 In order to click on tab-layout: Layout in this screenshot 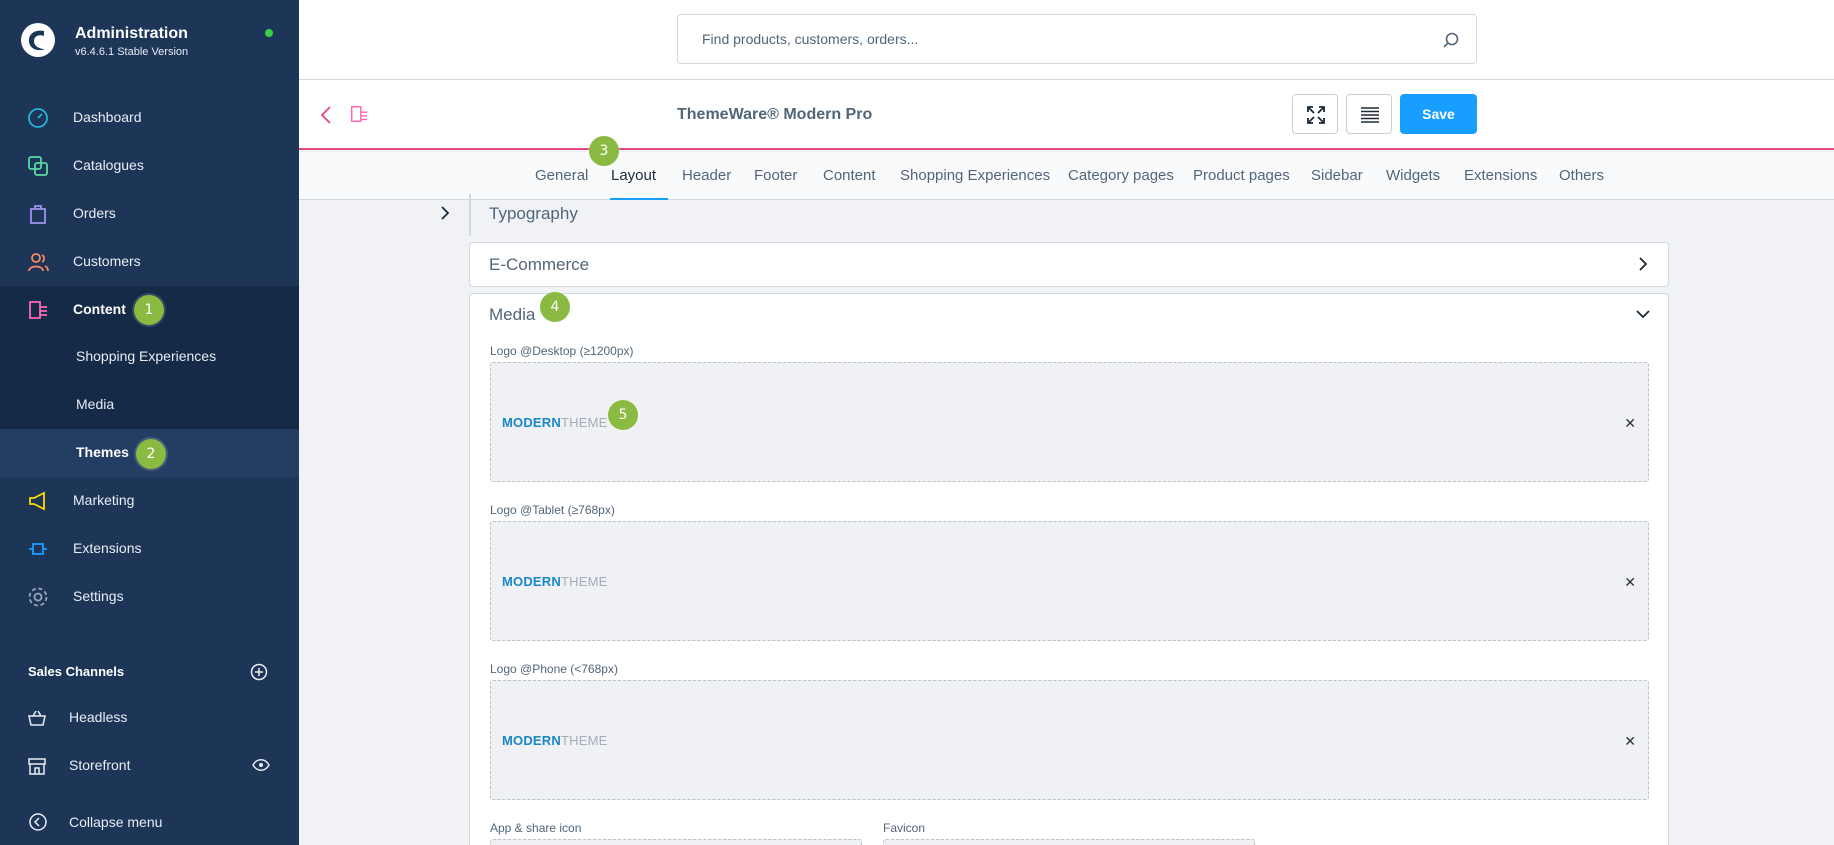, I will do `click(633, 175)`.